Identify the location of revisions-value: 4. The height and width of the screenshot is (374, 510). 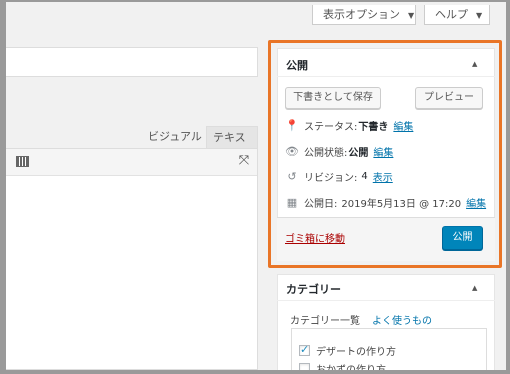
(364, 176).